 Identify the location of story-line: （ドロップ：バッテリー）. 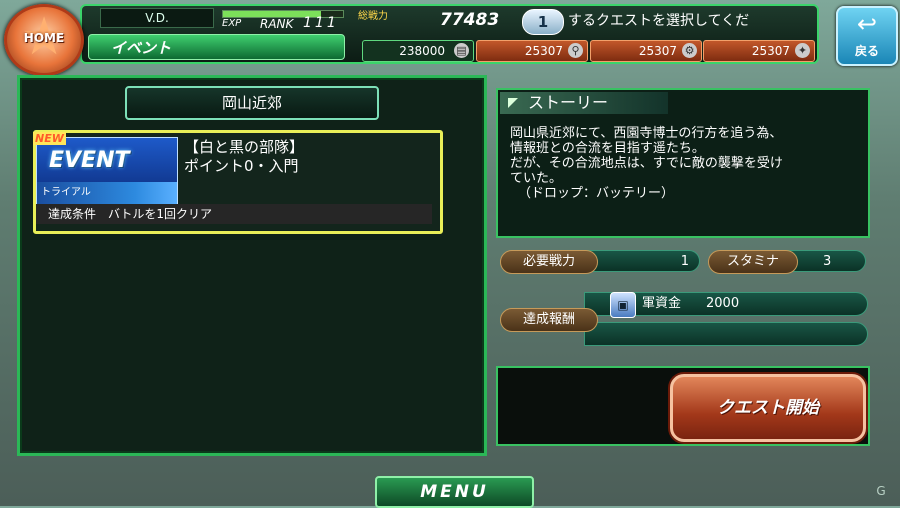
(596, 193).